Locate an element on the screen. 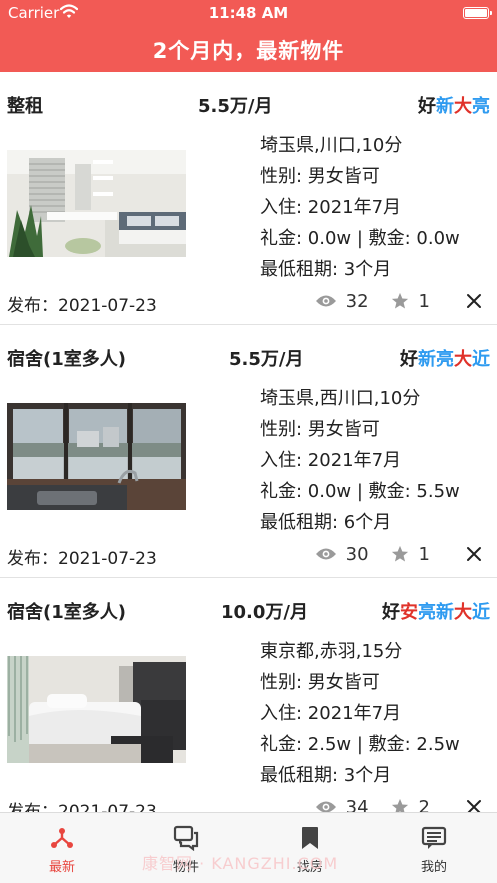 Image resolution: width=497 pixels, height=883 pixels. listing-fees: 礼金: 2.5w | 敷金: 2.5w is located at coordinates (360, 744).